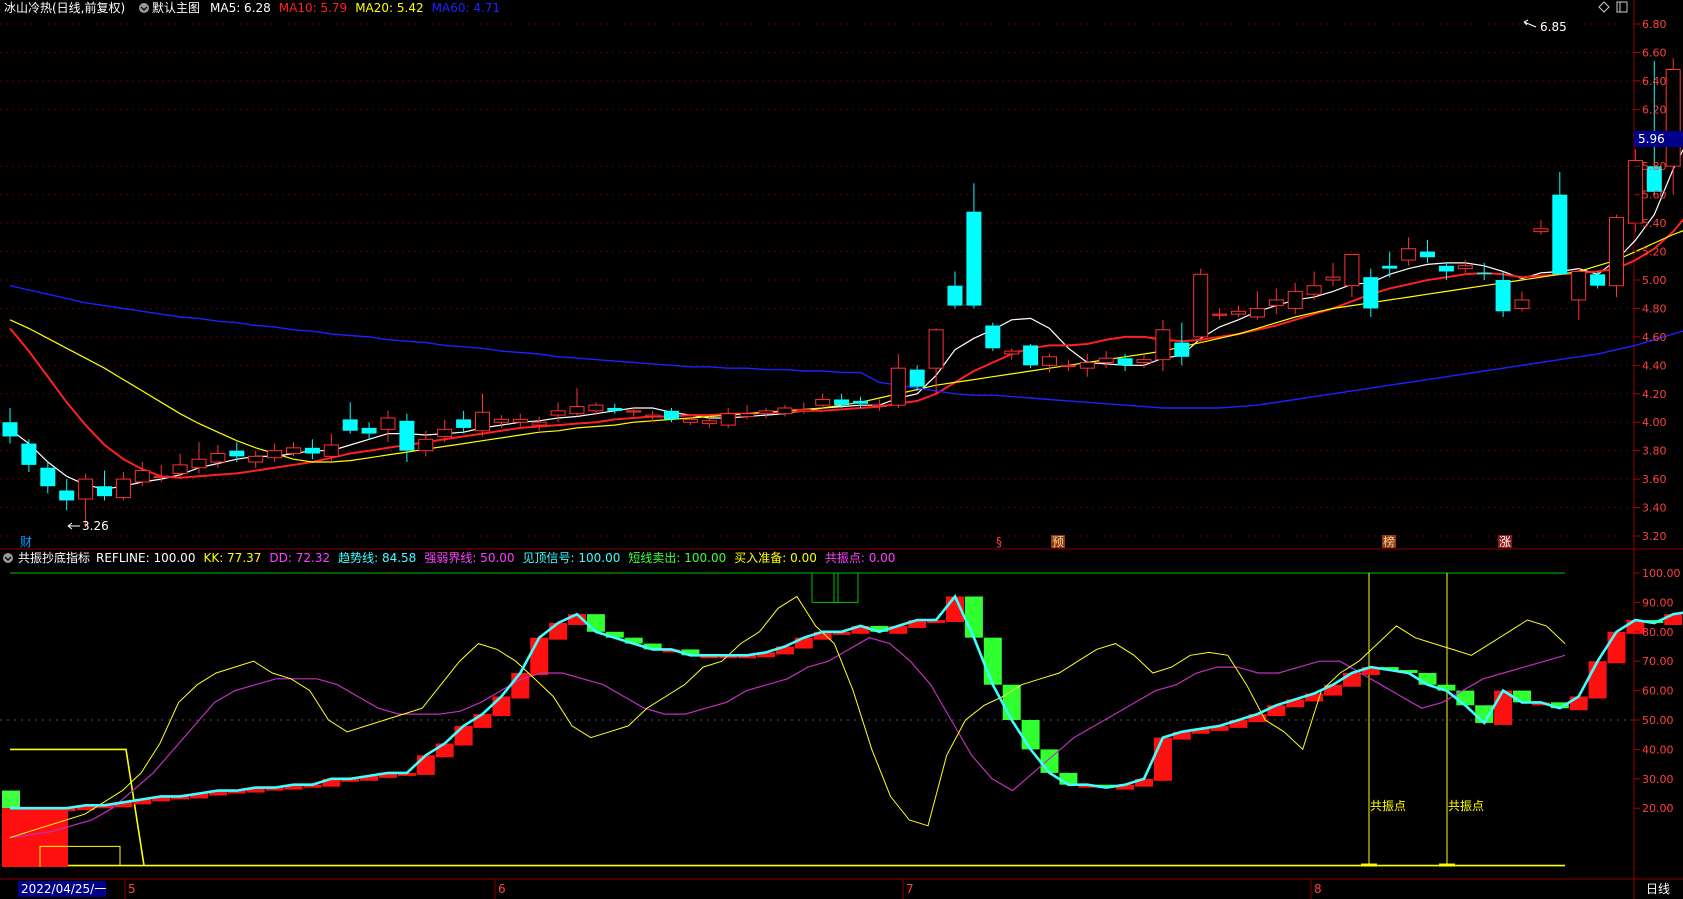 This screenshot has width=1683, height=899. I want to click on indicator-legend-item: 共振点: 0.00, so click(860, 558).